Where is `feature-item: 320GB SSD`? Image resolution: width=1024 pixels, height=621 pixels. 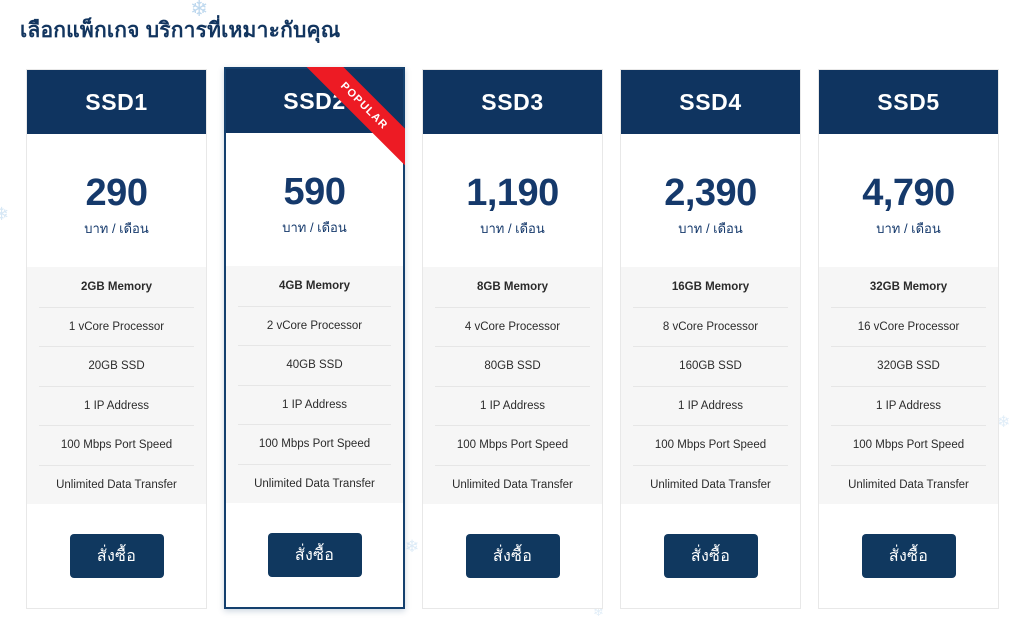 feature-item: 320GB SSD is located at coordinates (908, 366).